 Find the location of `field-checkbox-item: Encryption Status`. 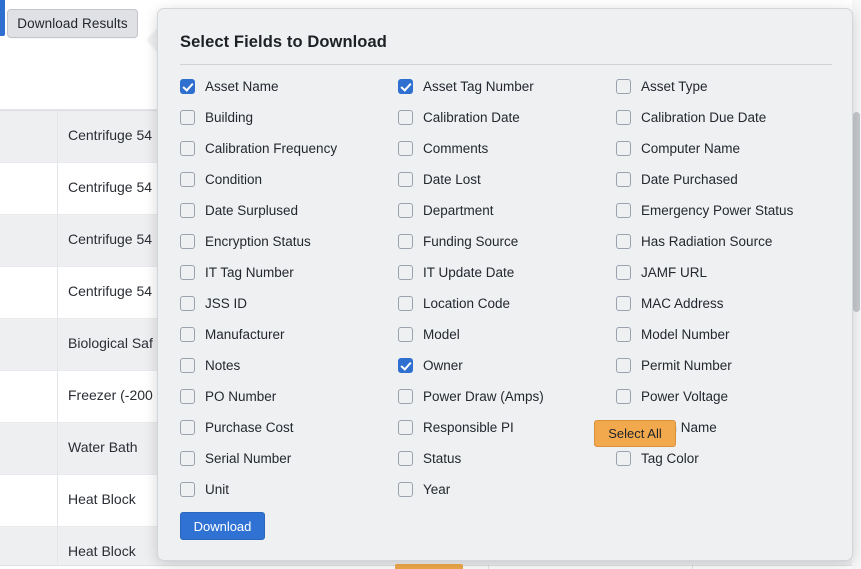

field-checkbox-item: Encryption Status is located at coordinates (289, 241).